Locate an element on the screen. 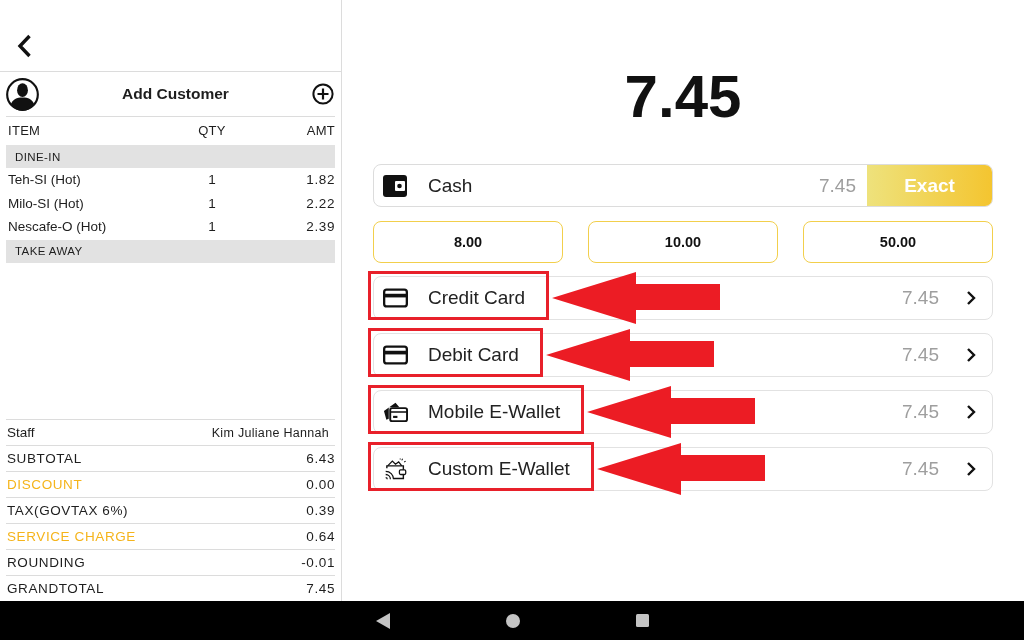  summary-label: SERVICE CHARGE is located at coordinates (71, 536).